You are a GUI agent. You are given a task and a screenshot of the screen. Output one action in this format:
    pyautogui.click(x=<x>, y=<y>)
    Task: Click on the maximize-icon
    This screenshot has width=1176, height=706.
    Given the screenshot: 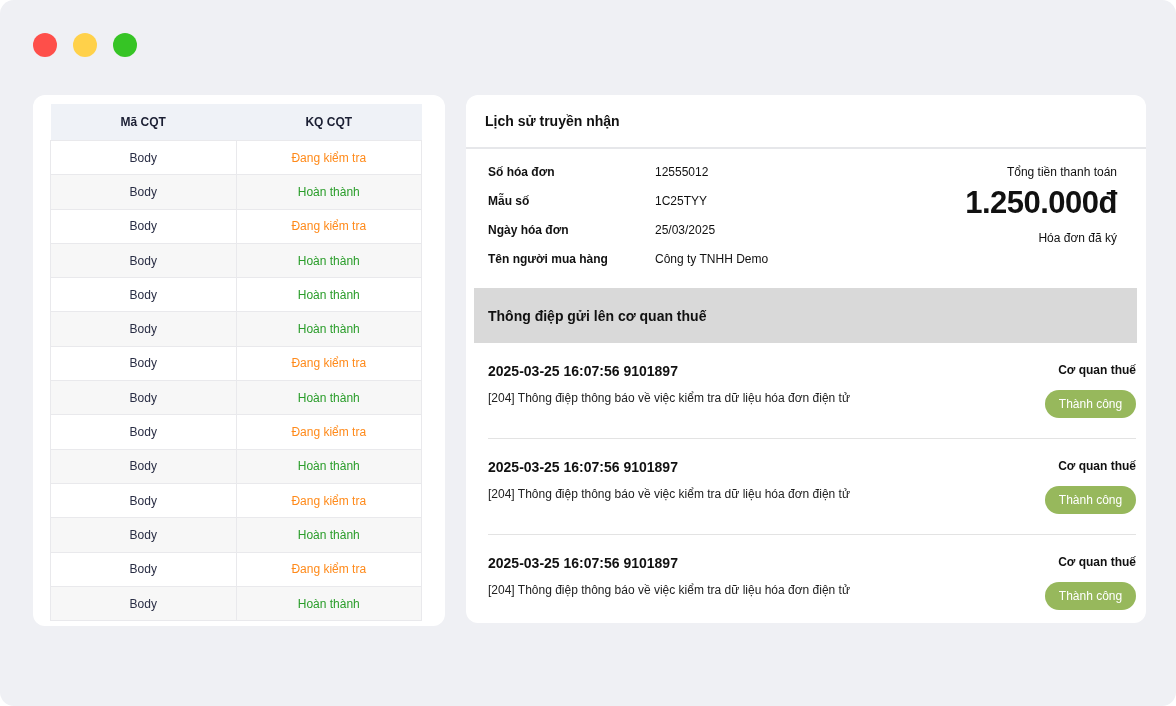 What is the action you would take?
    pyautogui.click(x=125, y=45)
    